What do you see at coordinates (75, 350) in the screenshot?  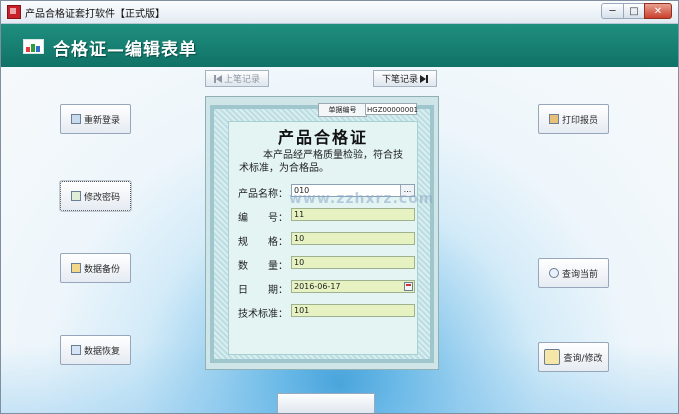 I see `restore-icon` at bounding box center [75, 350].